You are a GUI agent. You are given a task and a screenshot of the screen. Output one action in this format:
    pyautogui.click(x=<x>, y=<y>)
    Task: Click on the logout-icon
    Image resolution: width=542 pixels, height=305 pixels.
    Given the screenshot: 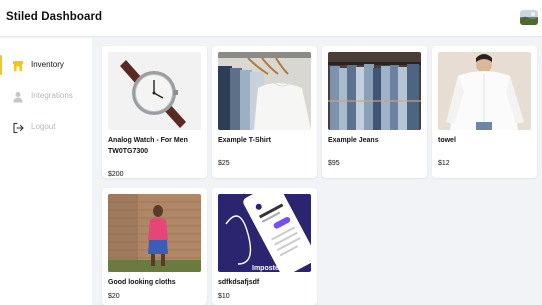 What is the action you would take?
    pyautogui.click(x=18, y=127)
    